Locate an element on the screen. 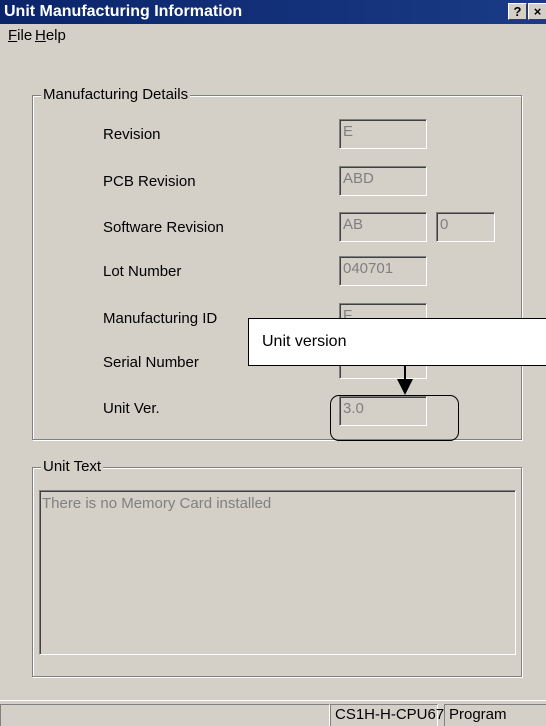 This screenshot has height=726, width=546. menu-file-mnemonic: F is located at coordinates (13, 35).